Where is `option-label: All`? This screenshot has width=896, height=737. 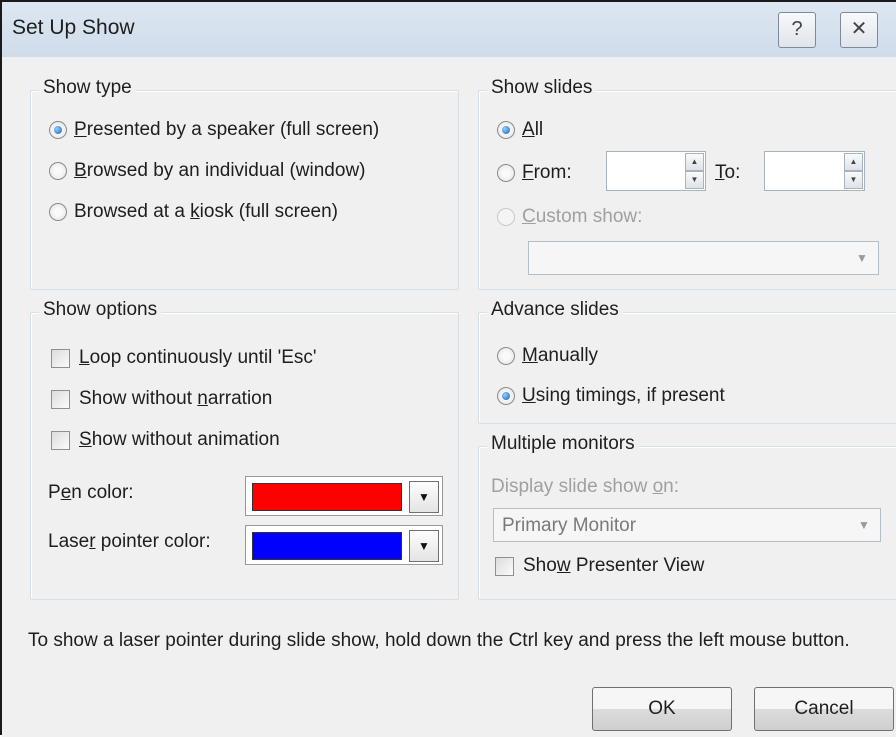 option-label: All is located at coordinates (533, 129).